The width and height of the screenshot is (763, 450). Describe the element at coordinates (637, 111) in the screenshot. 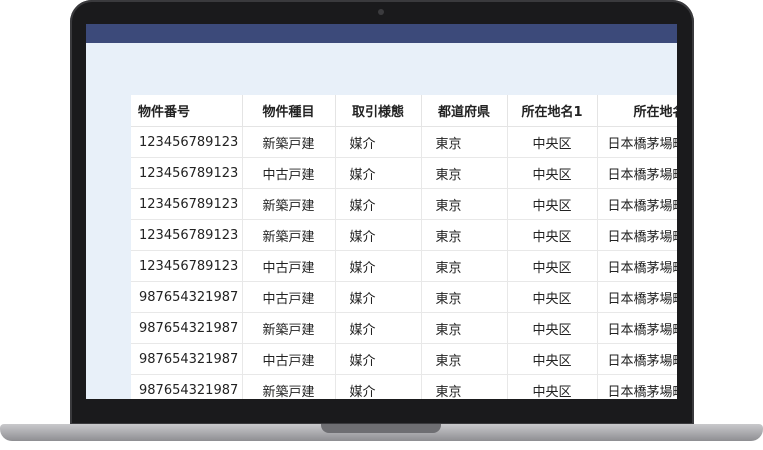

I see `column-header-address-2: 所在地名2` at that location.